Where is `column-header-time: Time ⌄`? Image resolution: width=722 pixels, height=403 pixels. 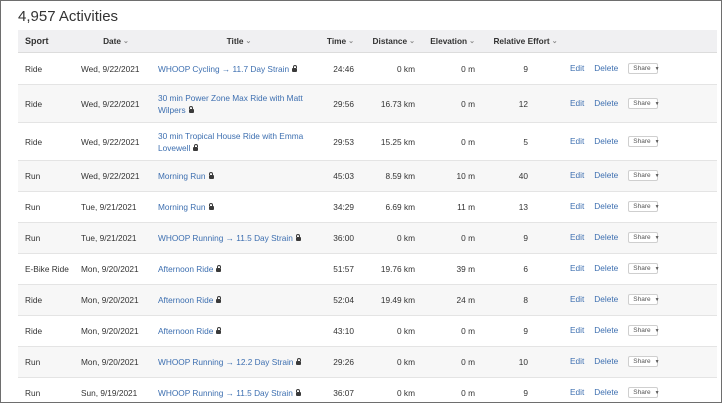 column-header-time: Time ⌄ is located at coordinates (341, 41).